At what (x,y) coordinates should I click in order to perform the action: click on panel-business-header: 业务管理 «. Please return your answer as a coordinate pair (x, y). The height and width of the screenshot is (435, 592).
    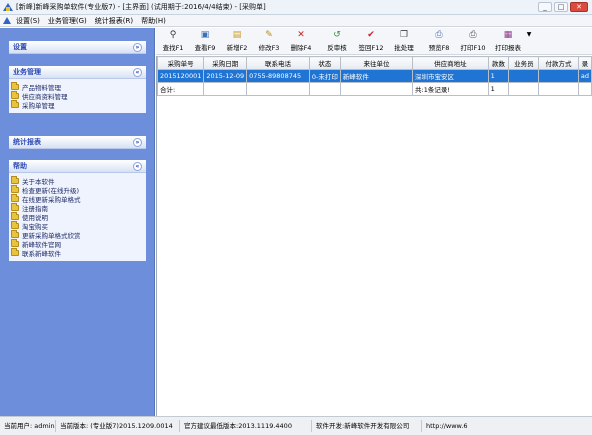
    Looking at the image, I should click on (77, 72).